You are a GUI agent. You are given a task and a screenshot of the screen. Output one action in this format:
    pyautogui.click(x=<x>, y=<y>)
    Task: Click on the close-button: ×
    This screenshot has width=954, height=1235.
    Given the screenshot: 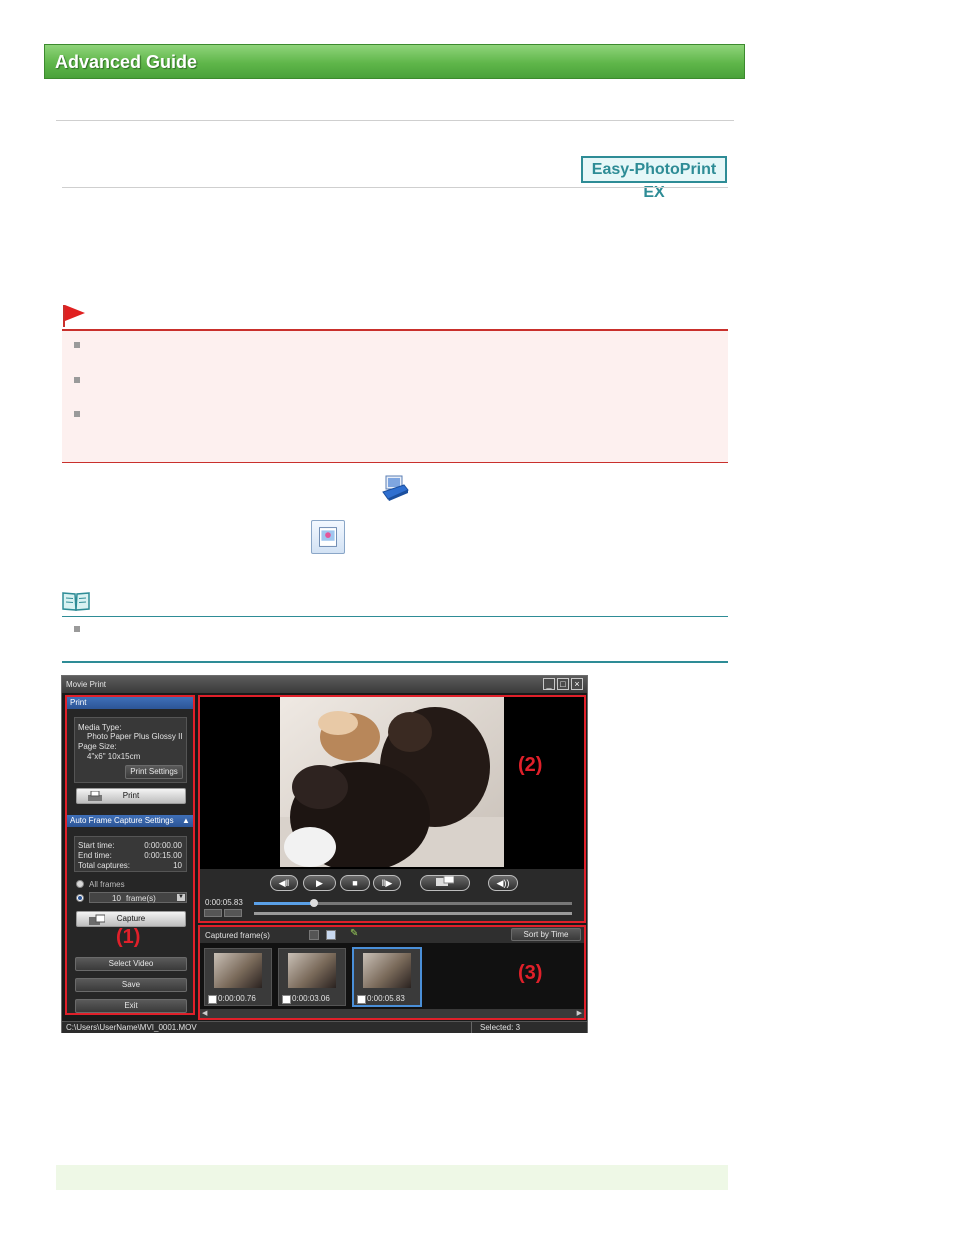 What is the action you would take?
    pyautogui.click(x=577, y=684)
    